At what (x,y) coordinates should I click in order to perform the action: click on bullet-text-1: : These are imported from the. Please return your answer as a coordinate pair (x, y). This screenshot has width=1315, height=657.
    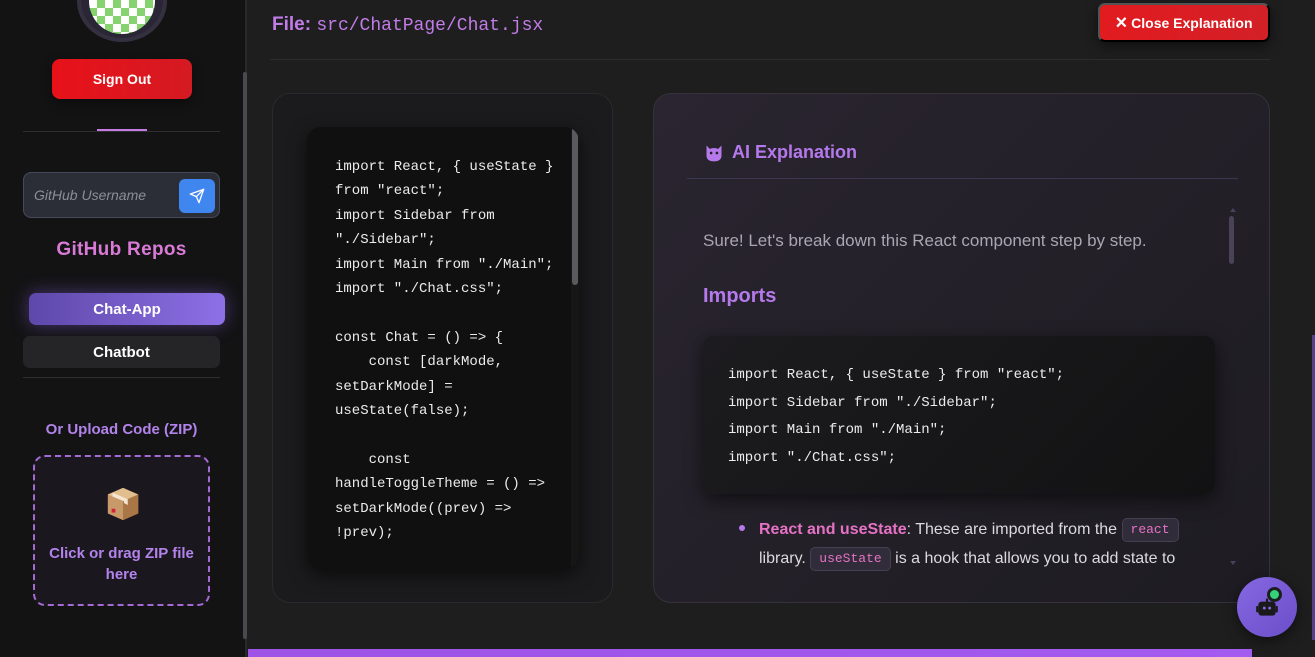
    Looking at the image, I should click on (1014, 529).